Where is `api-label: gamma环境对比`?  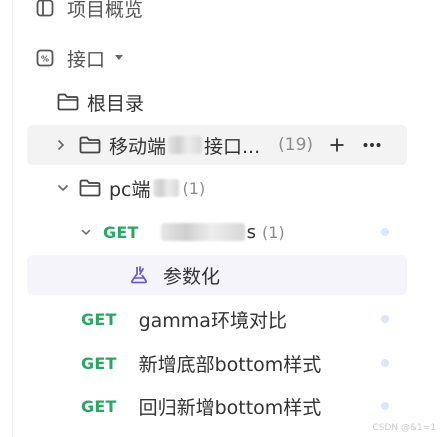
api-label: gamma环境对比 is located at coordinates (212, 320).